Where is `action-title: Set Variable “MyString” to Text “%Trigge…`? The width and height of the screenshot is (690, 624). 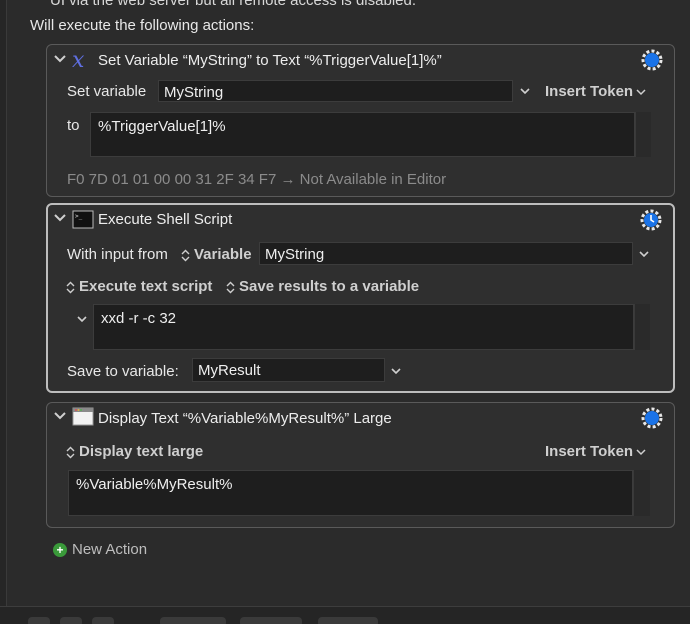 action-title: Set Variable “MyString” to Text “%Trigge… is located at coordinates (270, 60).